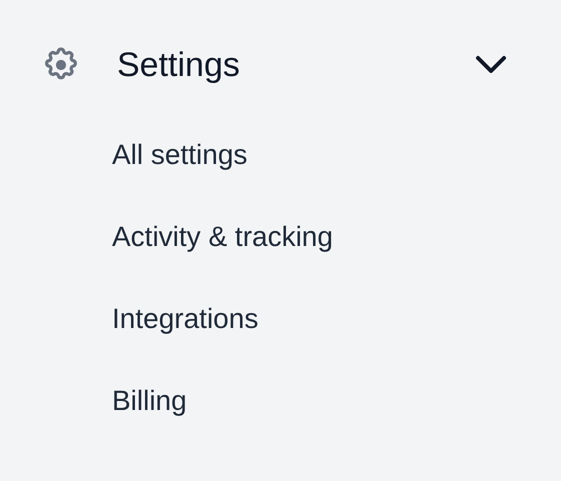 The image size is (561, 481). Describe the element at coordinates (179, 65) in the screenshot. I see `section-title: Settings` at that location.